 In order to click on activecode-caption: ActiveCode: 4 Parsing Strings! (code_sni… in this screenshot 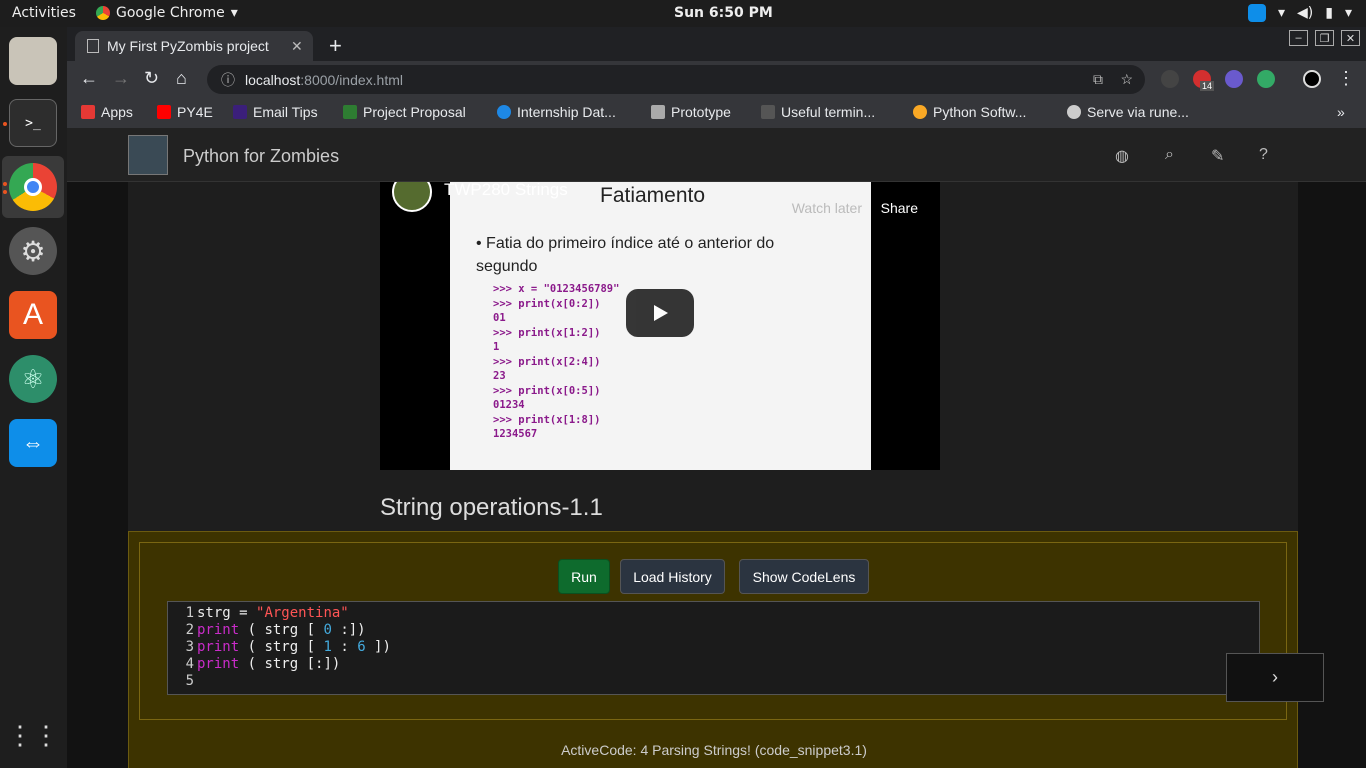, I will do `click(714, 750)`.